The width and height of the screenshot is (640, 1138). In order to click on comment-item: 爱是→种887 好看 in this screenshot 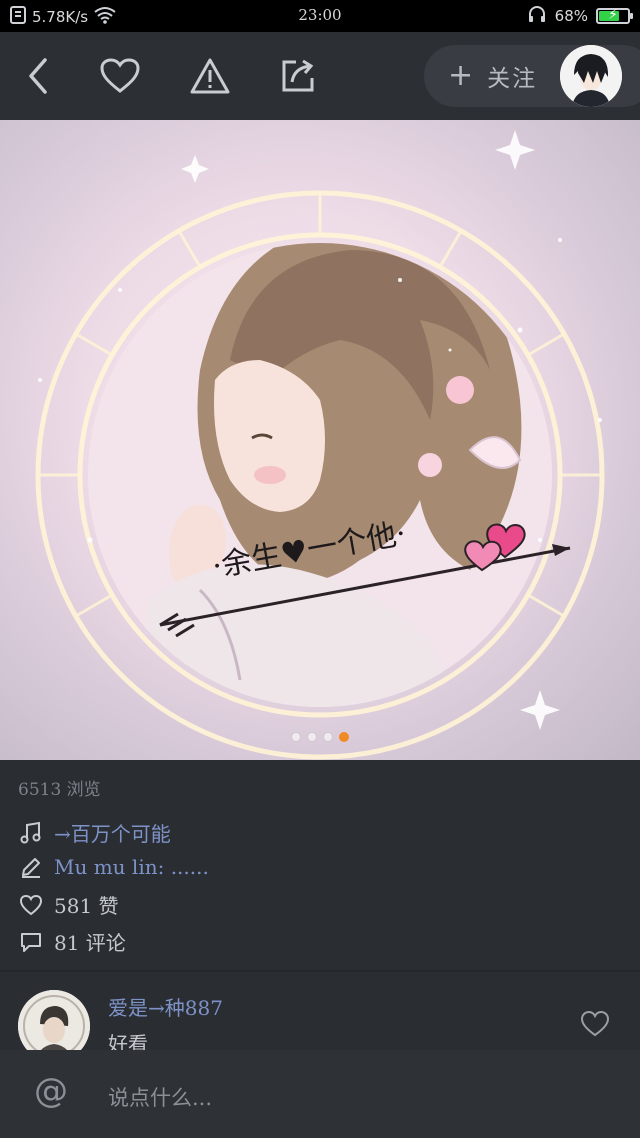, I will do `click(320, 1011)`.